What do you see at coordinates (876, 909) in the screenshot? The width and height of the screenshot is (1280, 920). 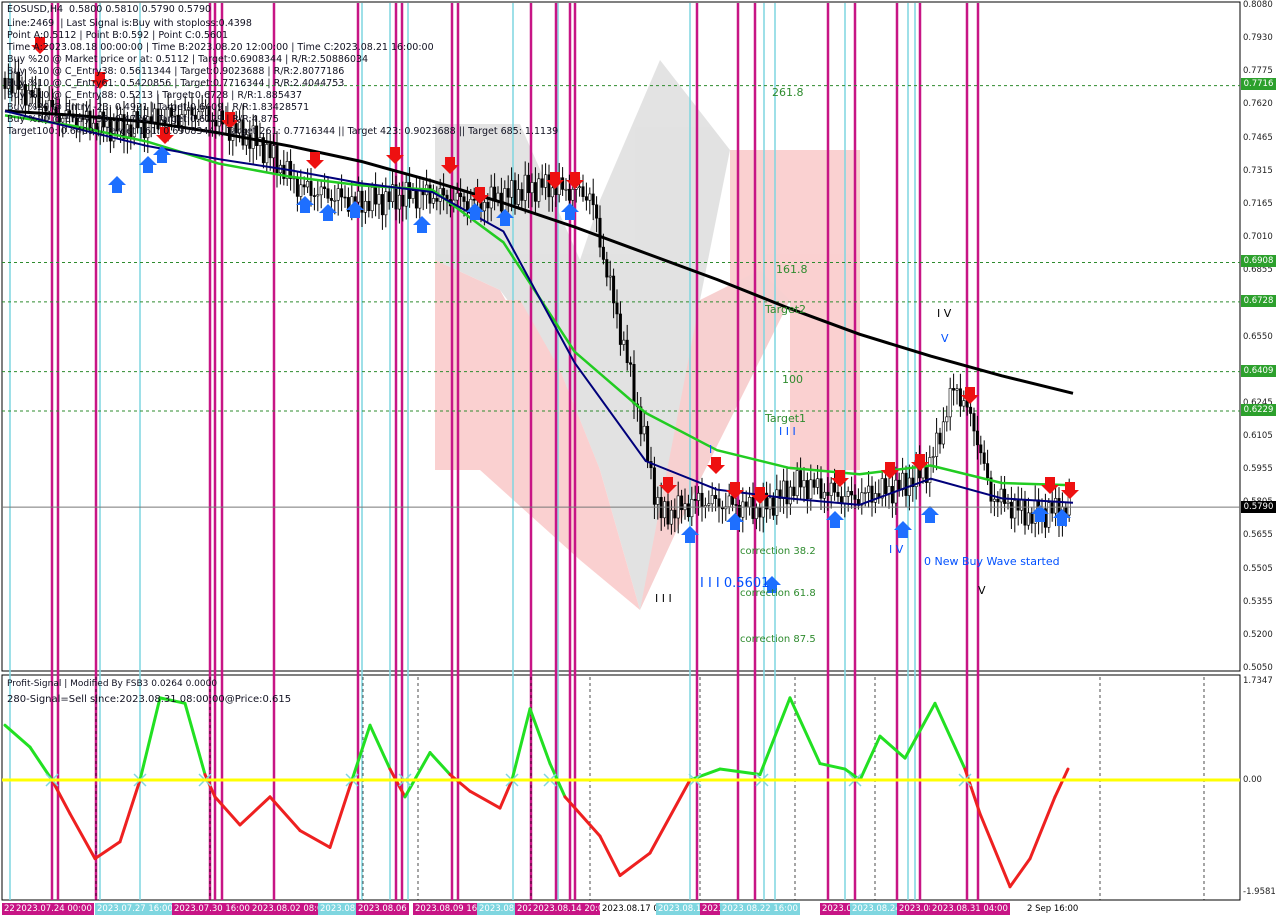 I see `time-tick-label: 2023.08.24` at bounding box center [876, 909].